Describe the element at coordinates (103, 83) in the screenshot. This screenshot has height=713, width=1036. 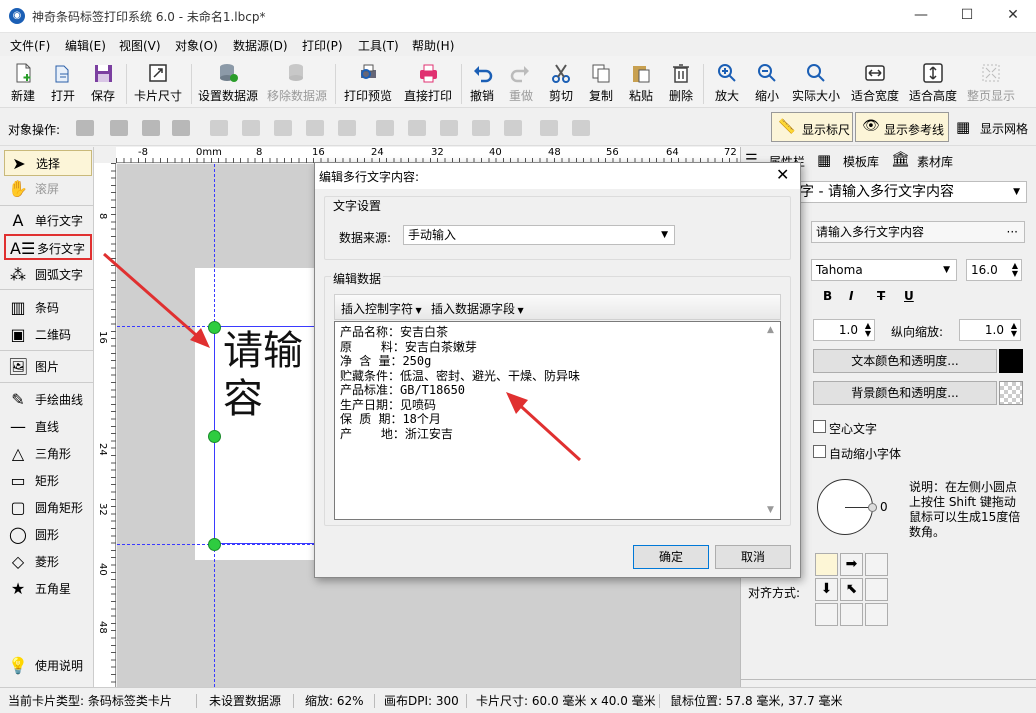
I see `save-button: 保存` at that location.